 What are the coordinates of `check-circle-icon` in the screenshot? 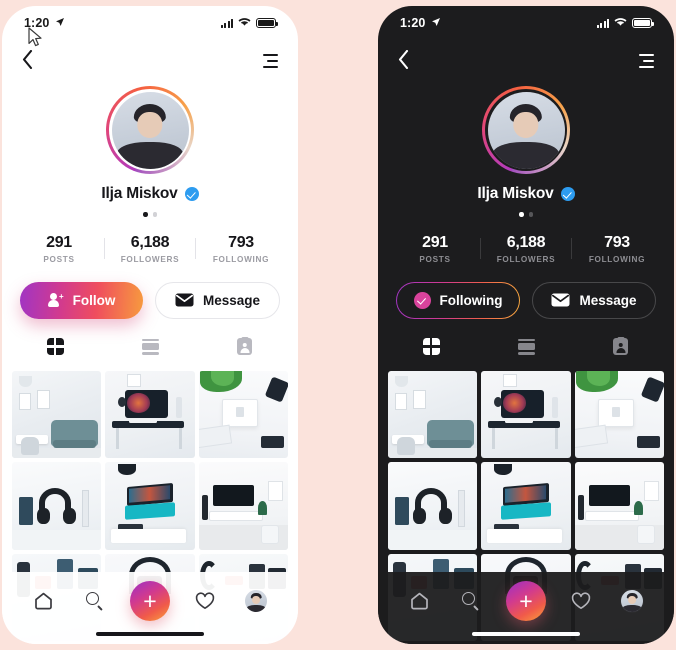 It's located at (422, 300).